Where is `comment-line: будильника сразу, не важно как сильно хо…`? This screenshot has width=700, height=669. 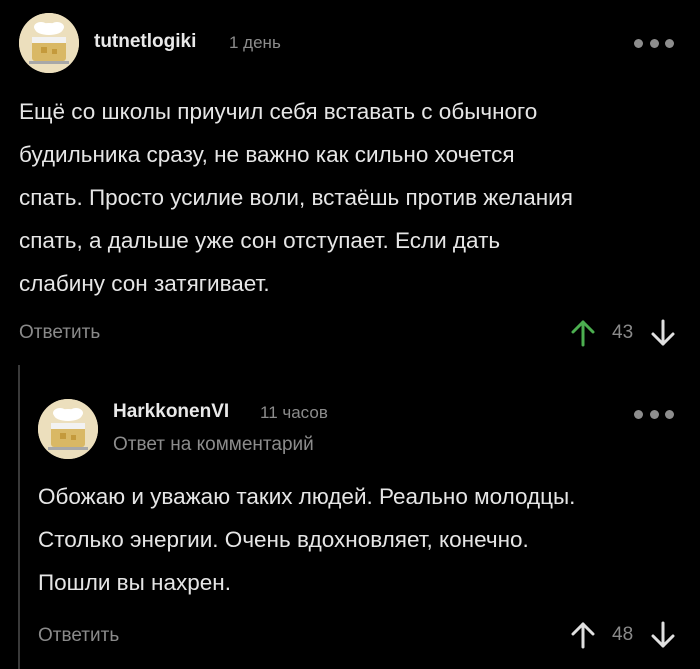
comment-line: будильника сразу, не важно как сильно хо… is located at coordinates (267, 154).